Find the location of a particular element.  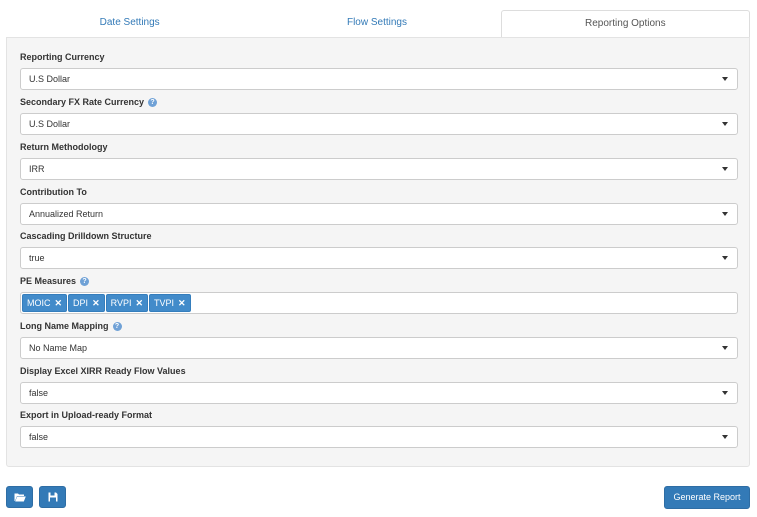

cascading-drilldown-field: Cascading Drilldown Structure true is located at coordinates (379, 249).